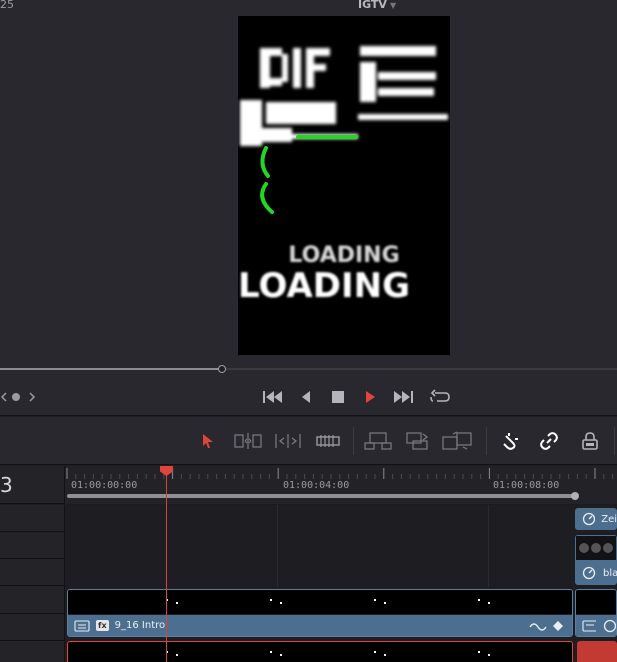 Image resolution: width=617 pixels, height=662 pixels. I want to click on lock-icon, so click(590, 441).